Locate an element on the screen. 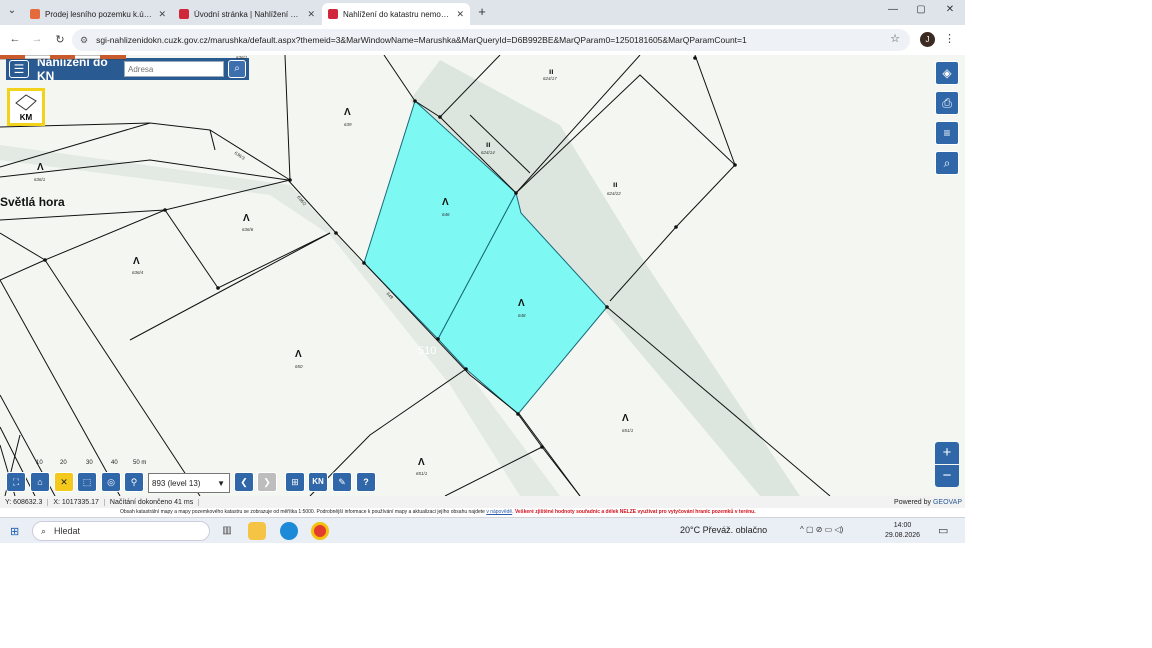 The image size is (1152, 648). minimize-button: — is located at coordinates (893, 9).